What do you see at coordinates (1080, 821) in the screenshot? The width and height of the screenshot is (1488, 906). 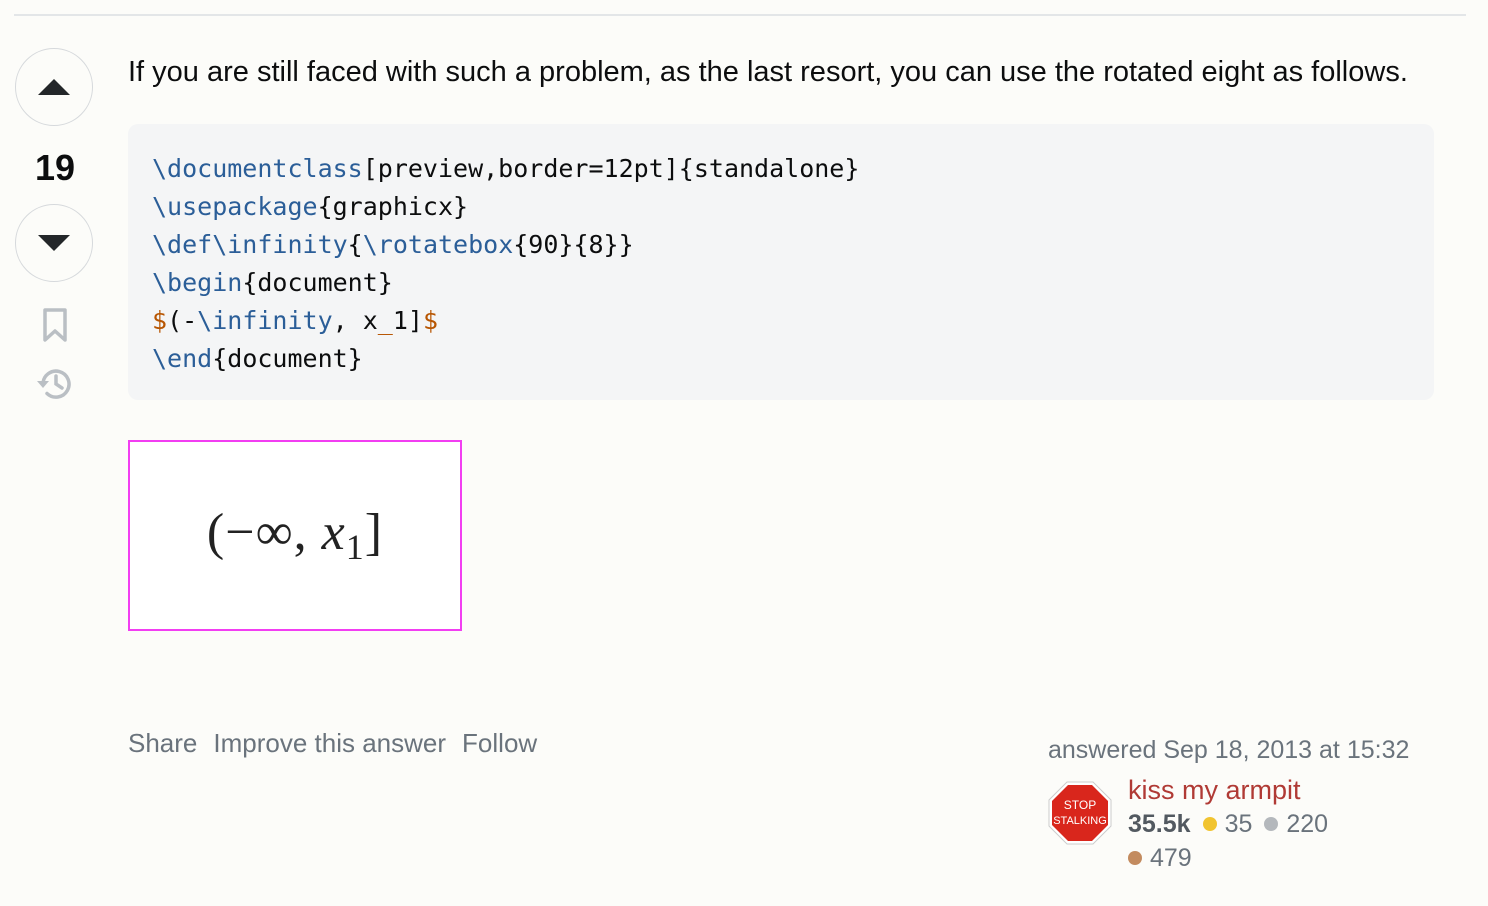 I see `svg-text: STALKING` at bounding box center [1080, 821].